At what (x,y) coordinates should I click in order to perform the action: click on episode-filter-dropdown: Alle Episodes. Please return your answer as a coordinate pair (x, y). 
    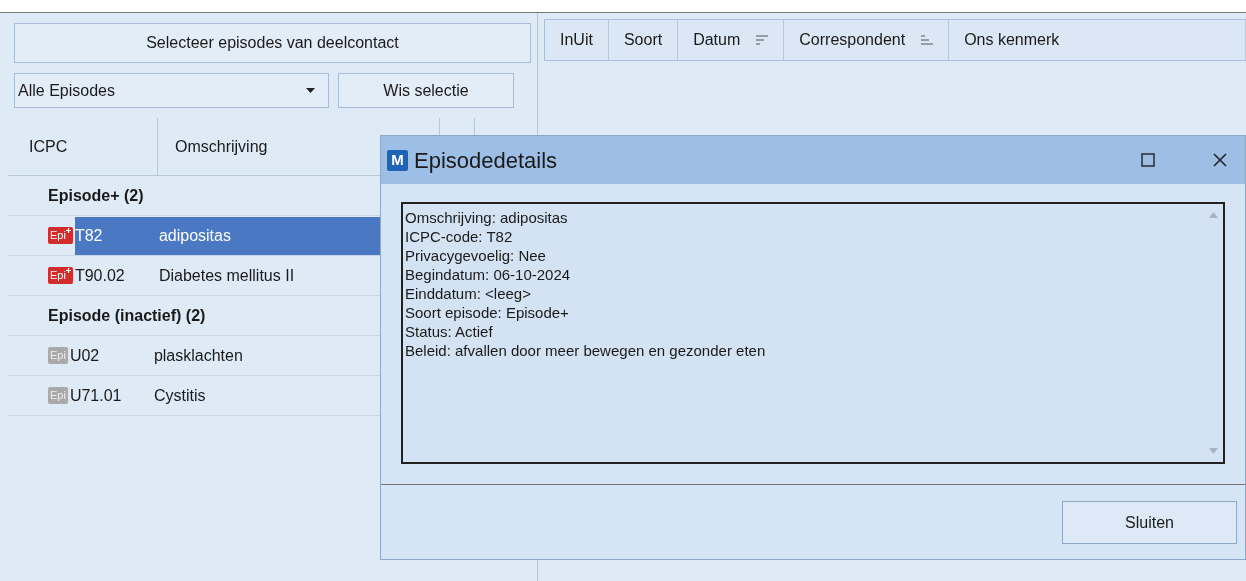
    Looking at the image, I should click on (171, 90).